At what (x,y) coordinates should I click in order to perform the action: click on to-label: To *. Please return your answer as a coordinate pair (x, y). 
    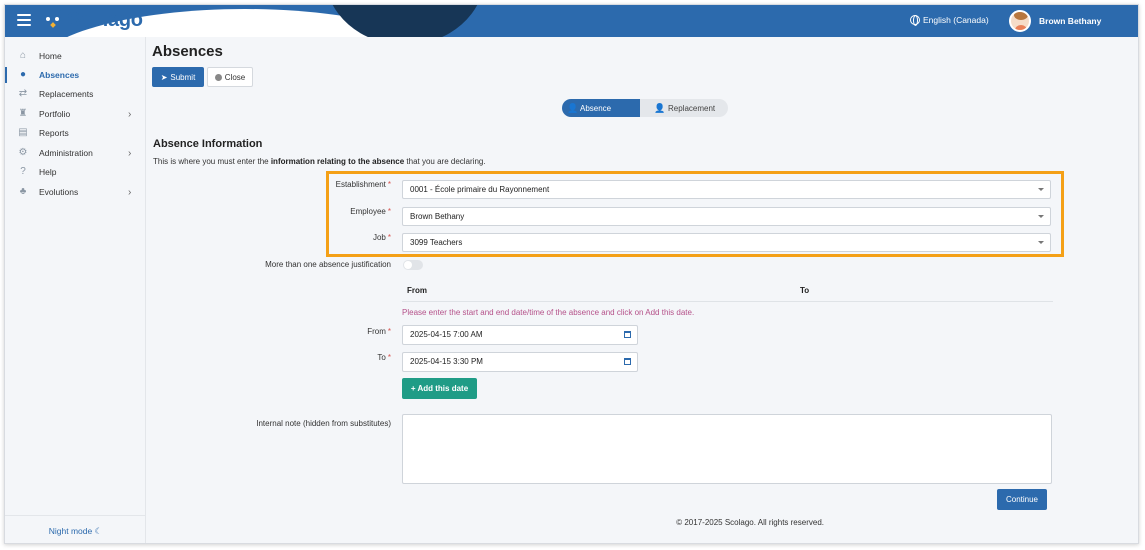
    Looking at the image, I should click on (384, 357).